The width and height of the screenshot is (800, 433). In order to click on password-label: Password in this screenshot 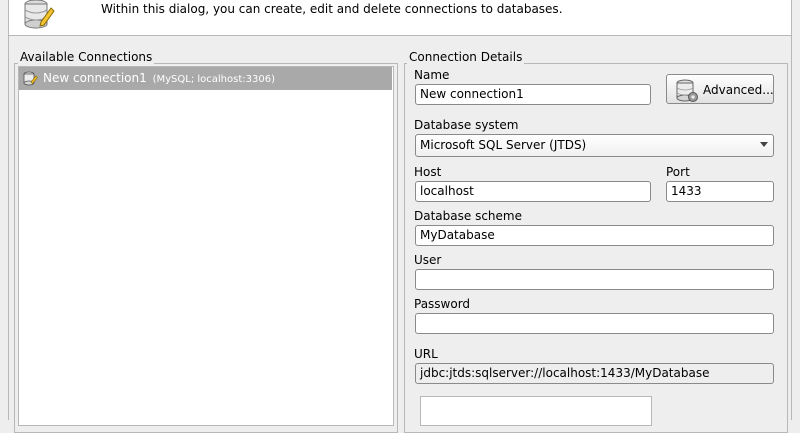, I will do `click(442, 304)`.